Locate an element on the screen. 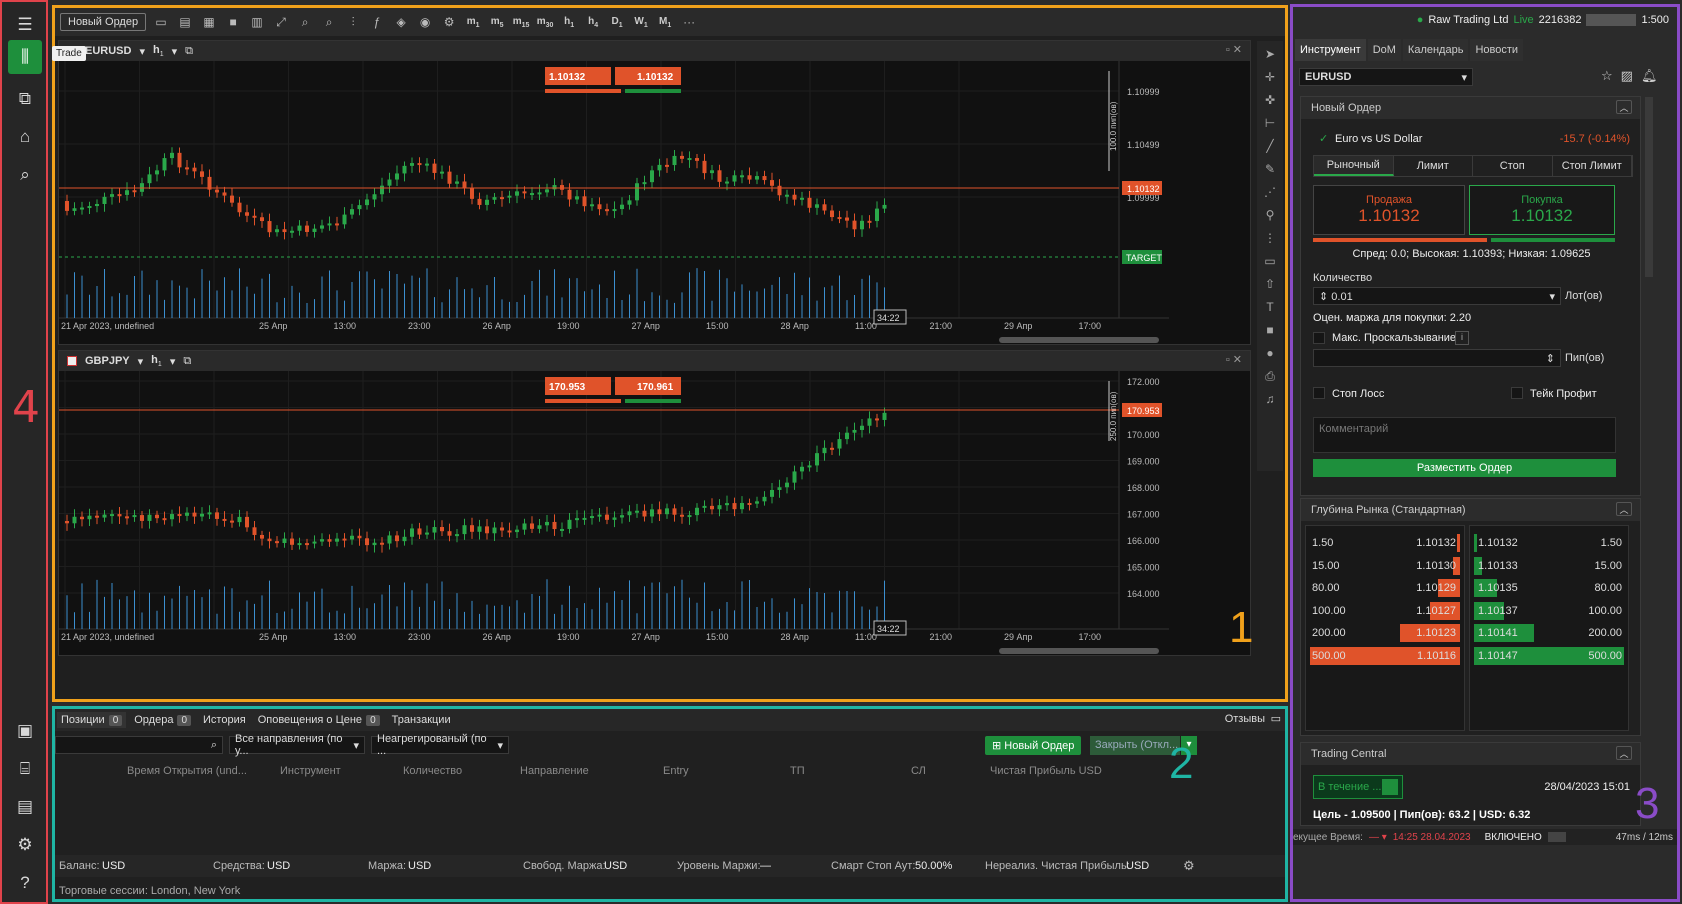 This screenshot has height=904, width=1682. col-quantity: Количество is located at coordinates (432, 771).